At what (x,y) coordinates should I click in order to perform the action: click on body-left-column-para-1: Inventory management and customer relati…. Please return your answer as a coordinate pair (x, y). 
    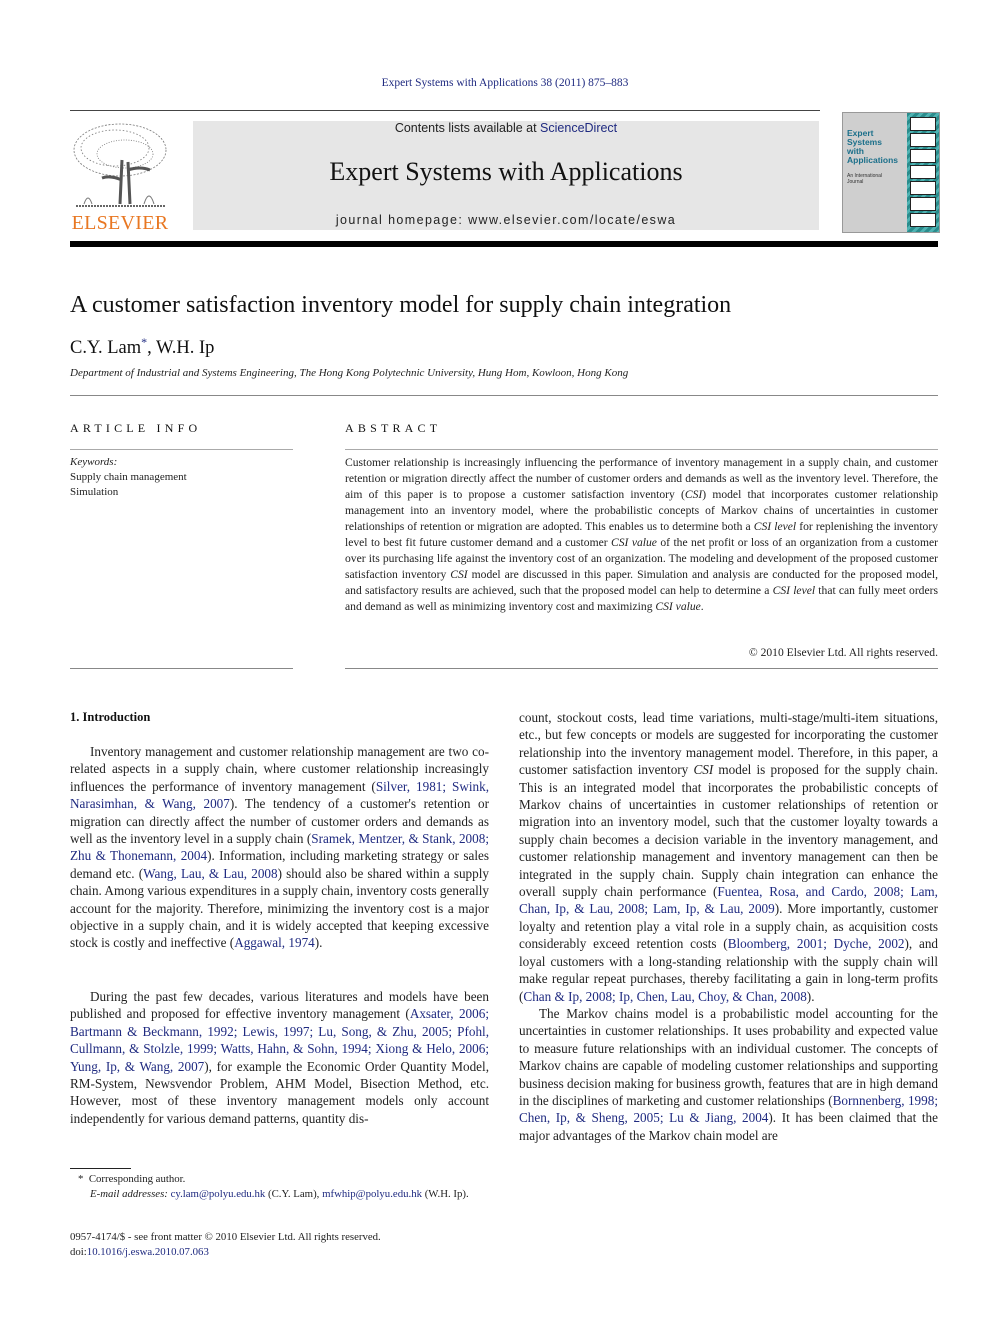
    Looking at the image, I should click on (279, 847).